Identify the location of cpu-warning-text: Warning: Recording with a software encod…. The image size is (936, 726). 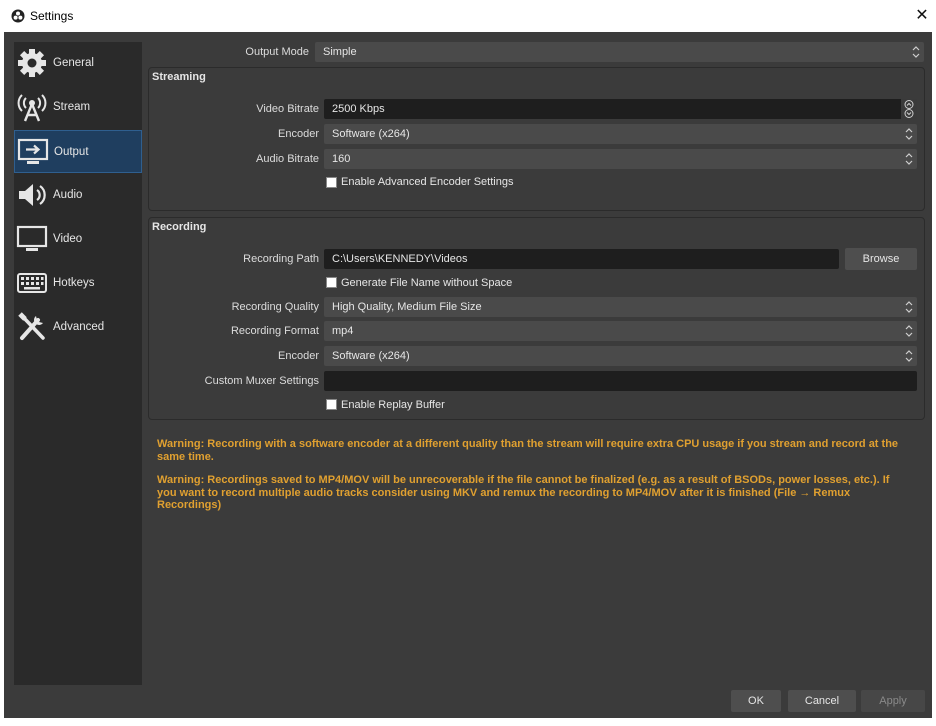
(528, 450).